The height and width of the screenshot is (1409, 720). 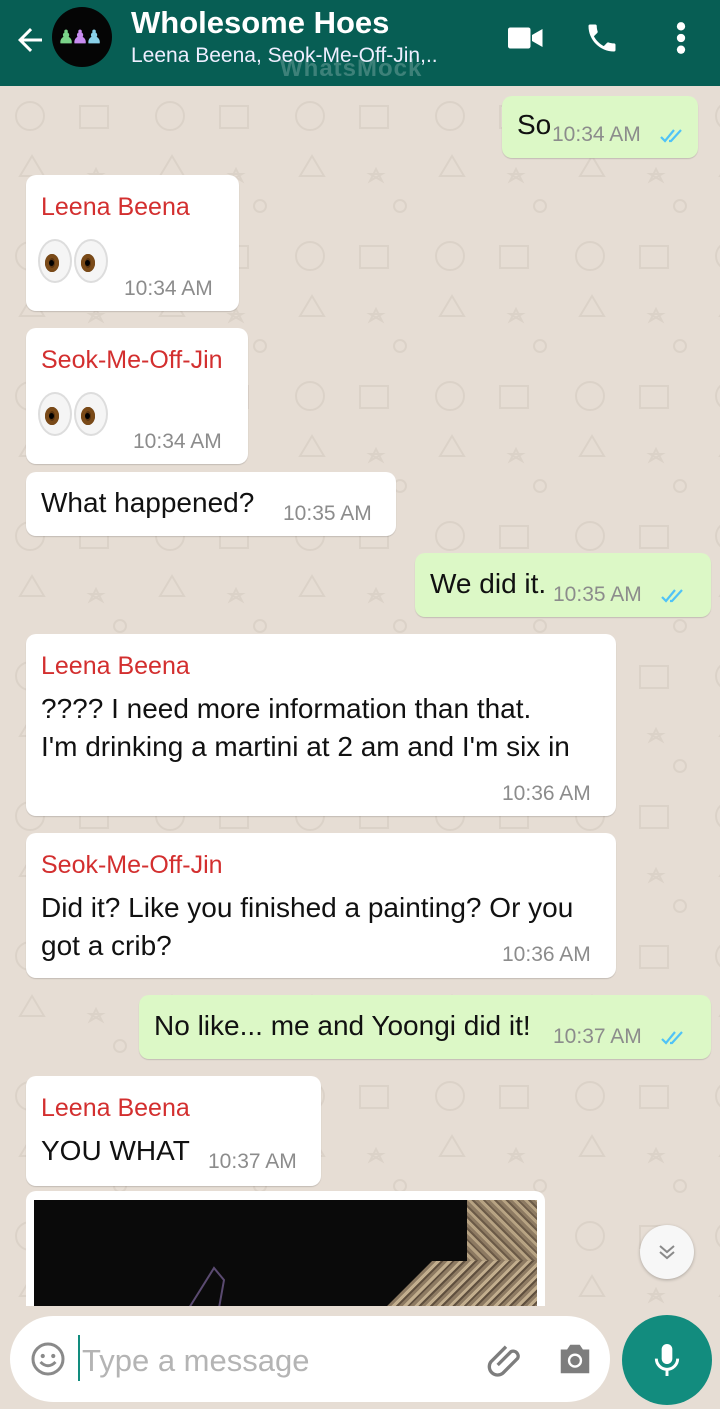 I want to click on group-title: Wholesome Hoes, so click(x=260, y=23).